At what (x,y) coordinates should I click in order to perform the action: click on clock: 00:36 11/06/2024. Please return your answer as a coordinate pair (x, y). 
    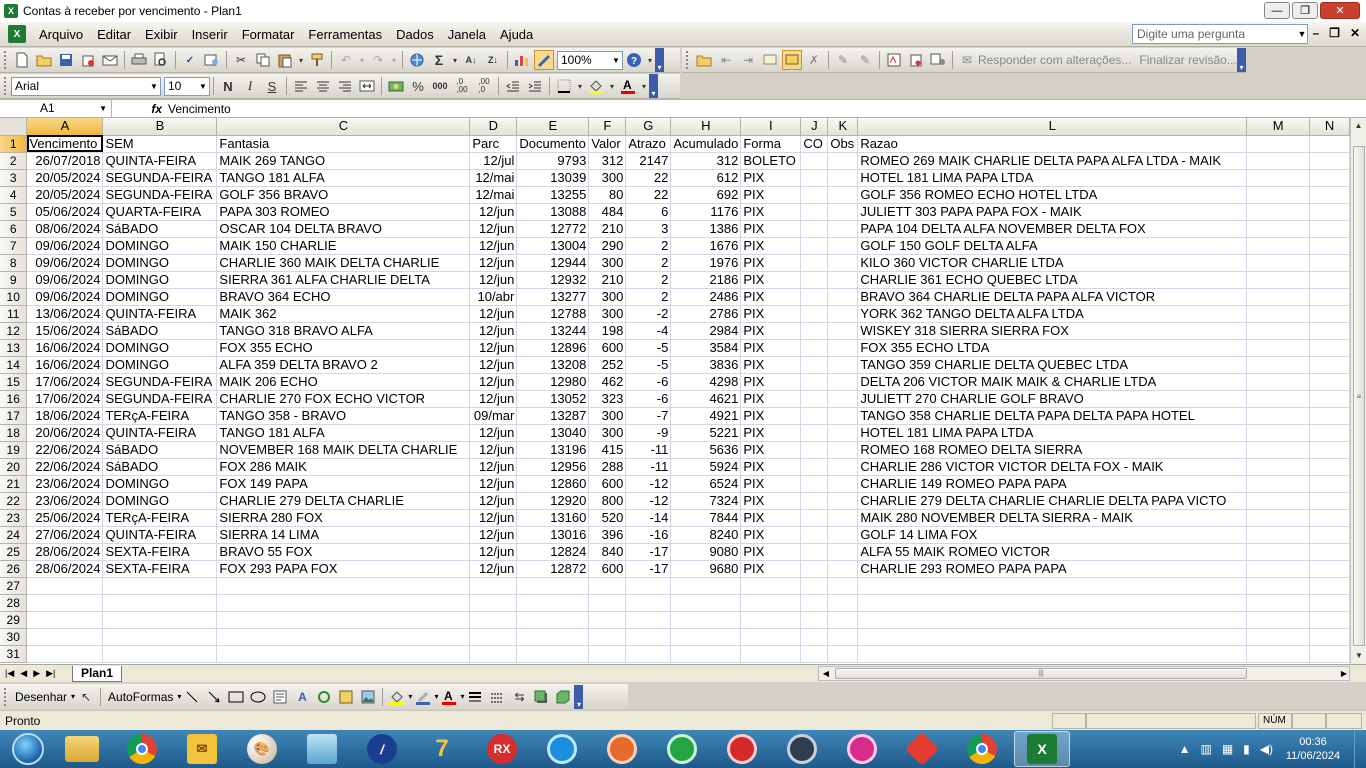
    Looking at the image, I should click on (1313, 749).